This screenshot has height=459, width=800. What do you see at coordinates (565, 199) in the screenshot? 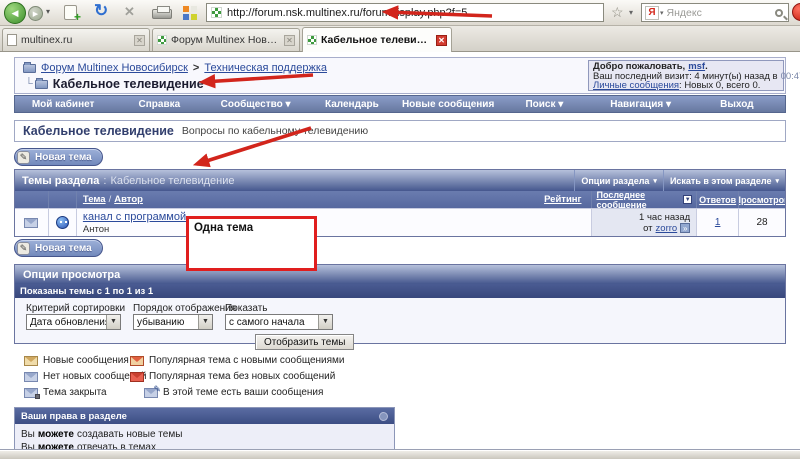
I see `col-rating-link: Рейтинг` at bounding box center [565, 199].